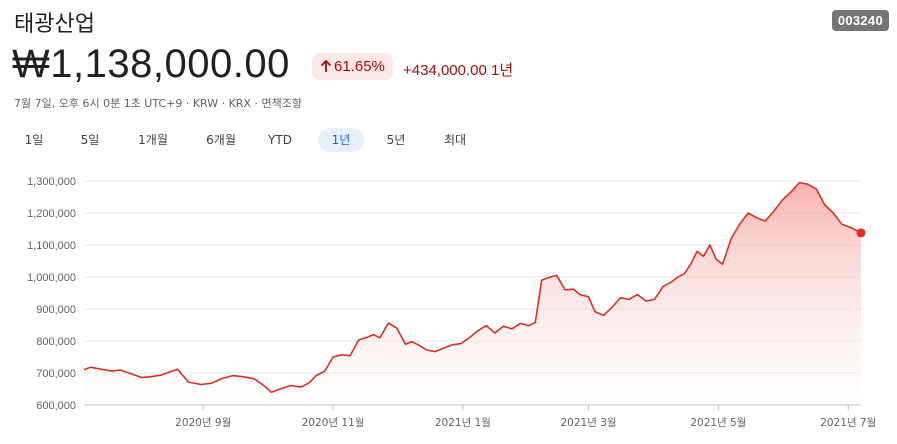 The image size is (897, 444). Describe the element at coordinates (34, 140) in the screenshot. I see `tab-range-0: 1일` at that location.